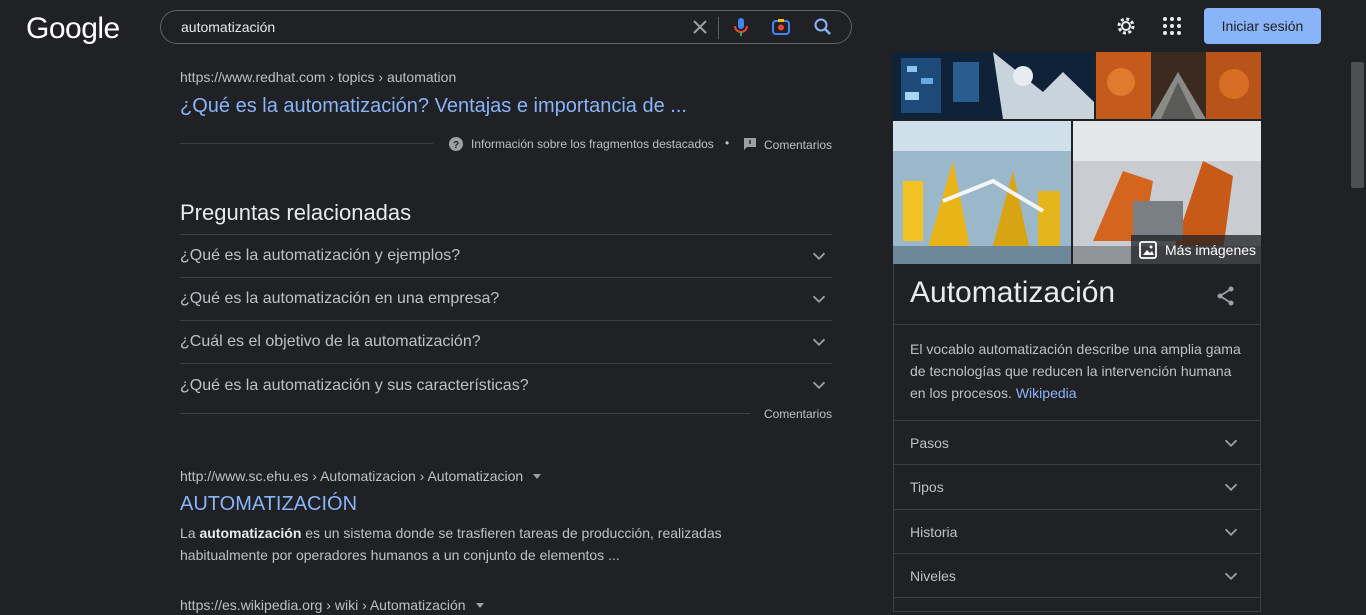 The image size is (1366, 615). Describe the element at coordinates (1226, 296) in the screenshot. I see `share-icon` at that location.